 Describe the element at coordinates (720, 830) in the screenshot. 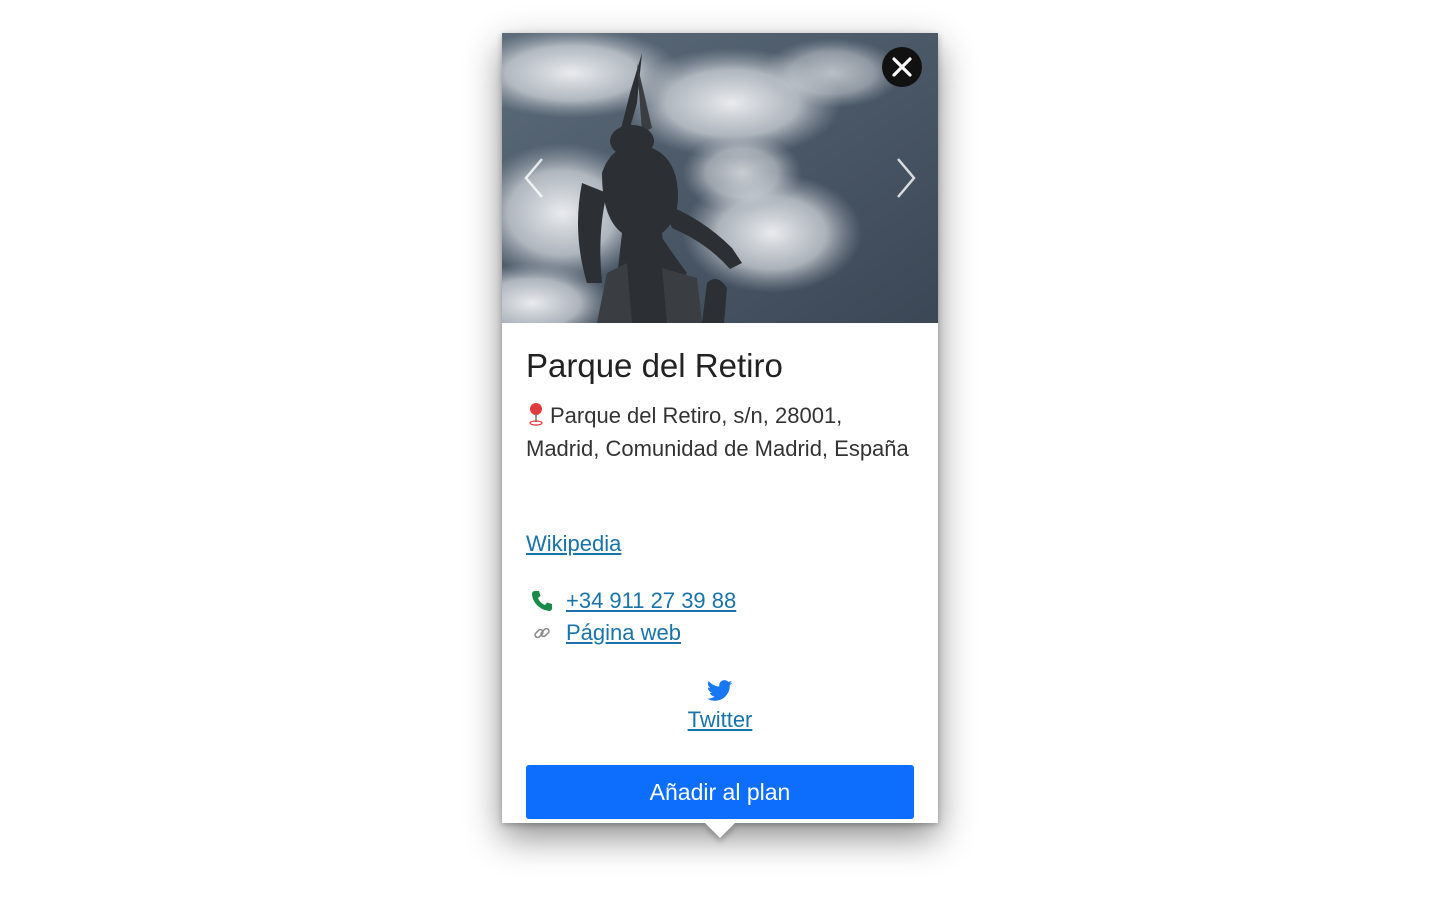

I see `popup-pointer` at that location.